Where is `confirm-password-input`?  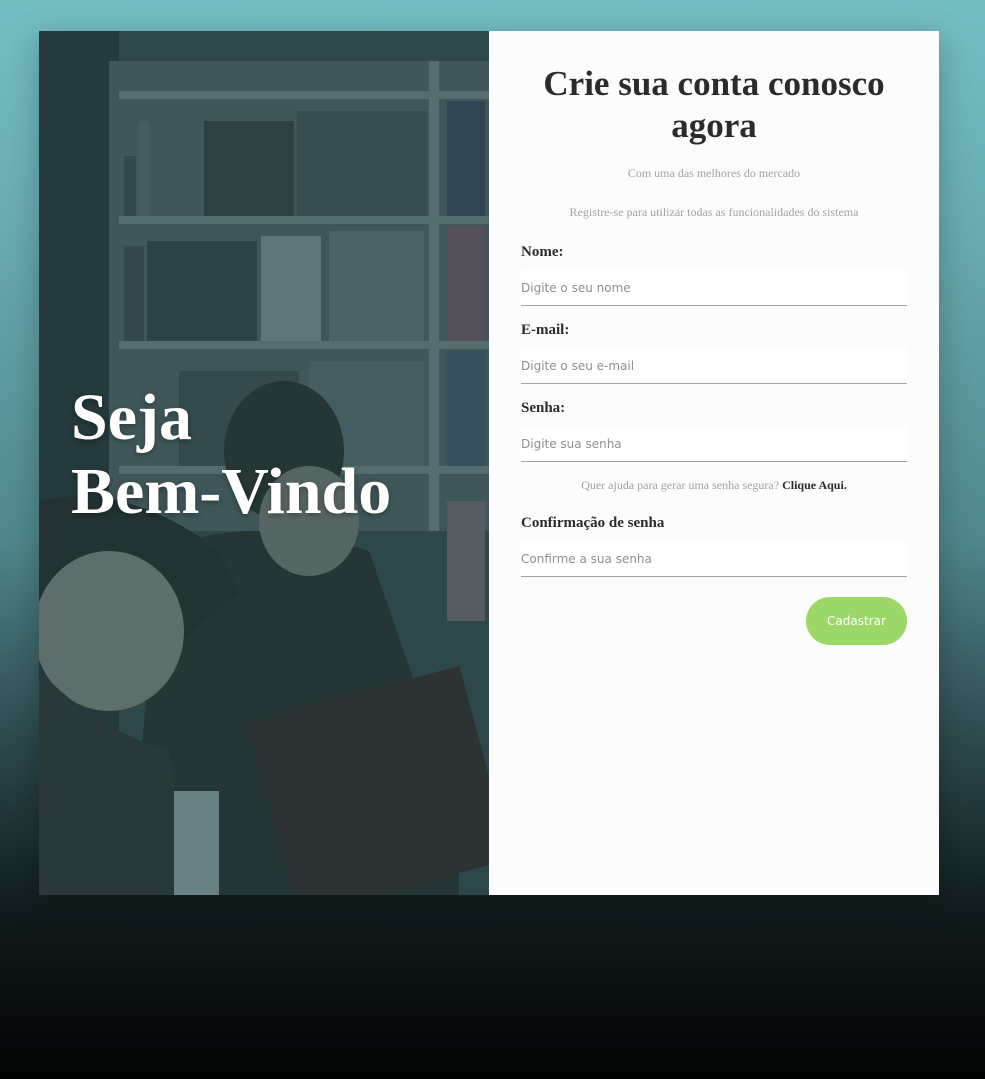
confirm-password-input is located at coordinates (714, 559).